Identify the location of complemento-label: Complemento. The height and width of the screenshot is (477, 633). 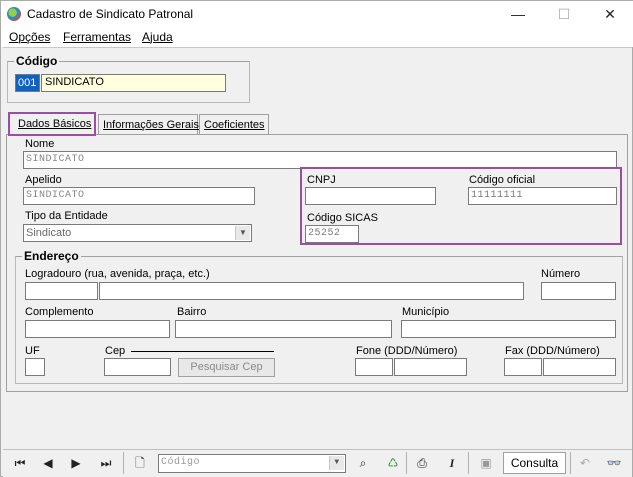
(59, 312).